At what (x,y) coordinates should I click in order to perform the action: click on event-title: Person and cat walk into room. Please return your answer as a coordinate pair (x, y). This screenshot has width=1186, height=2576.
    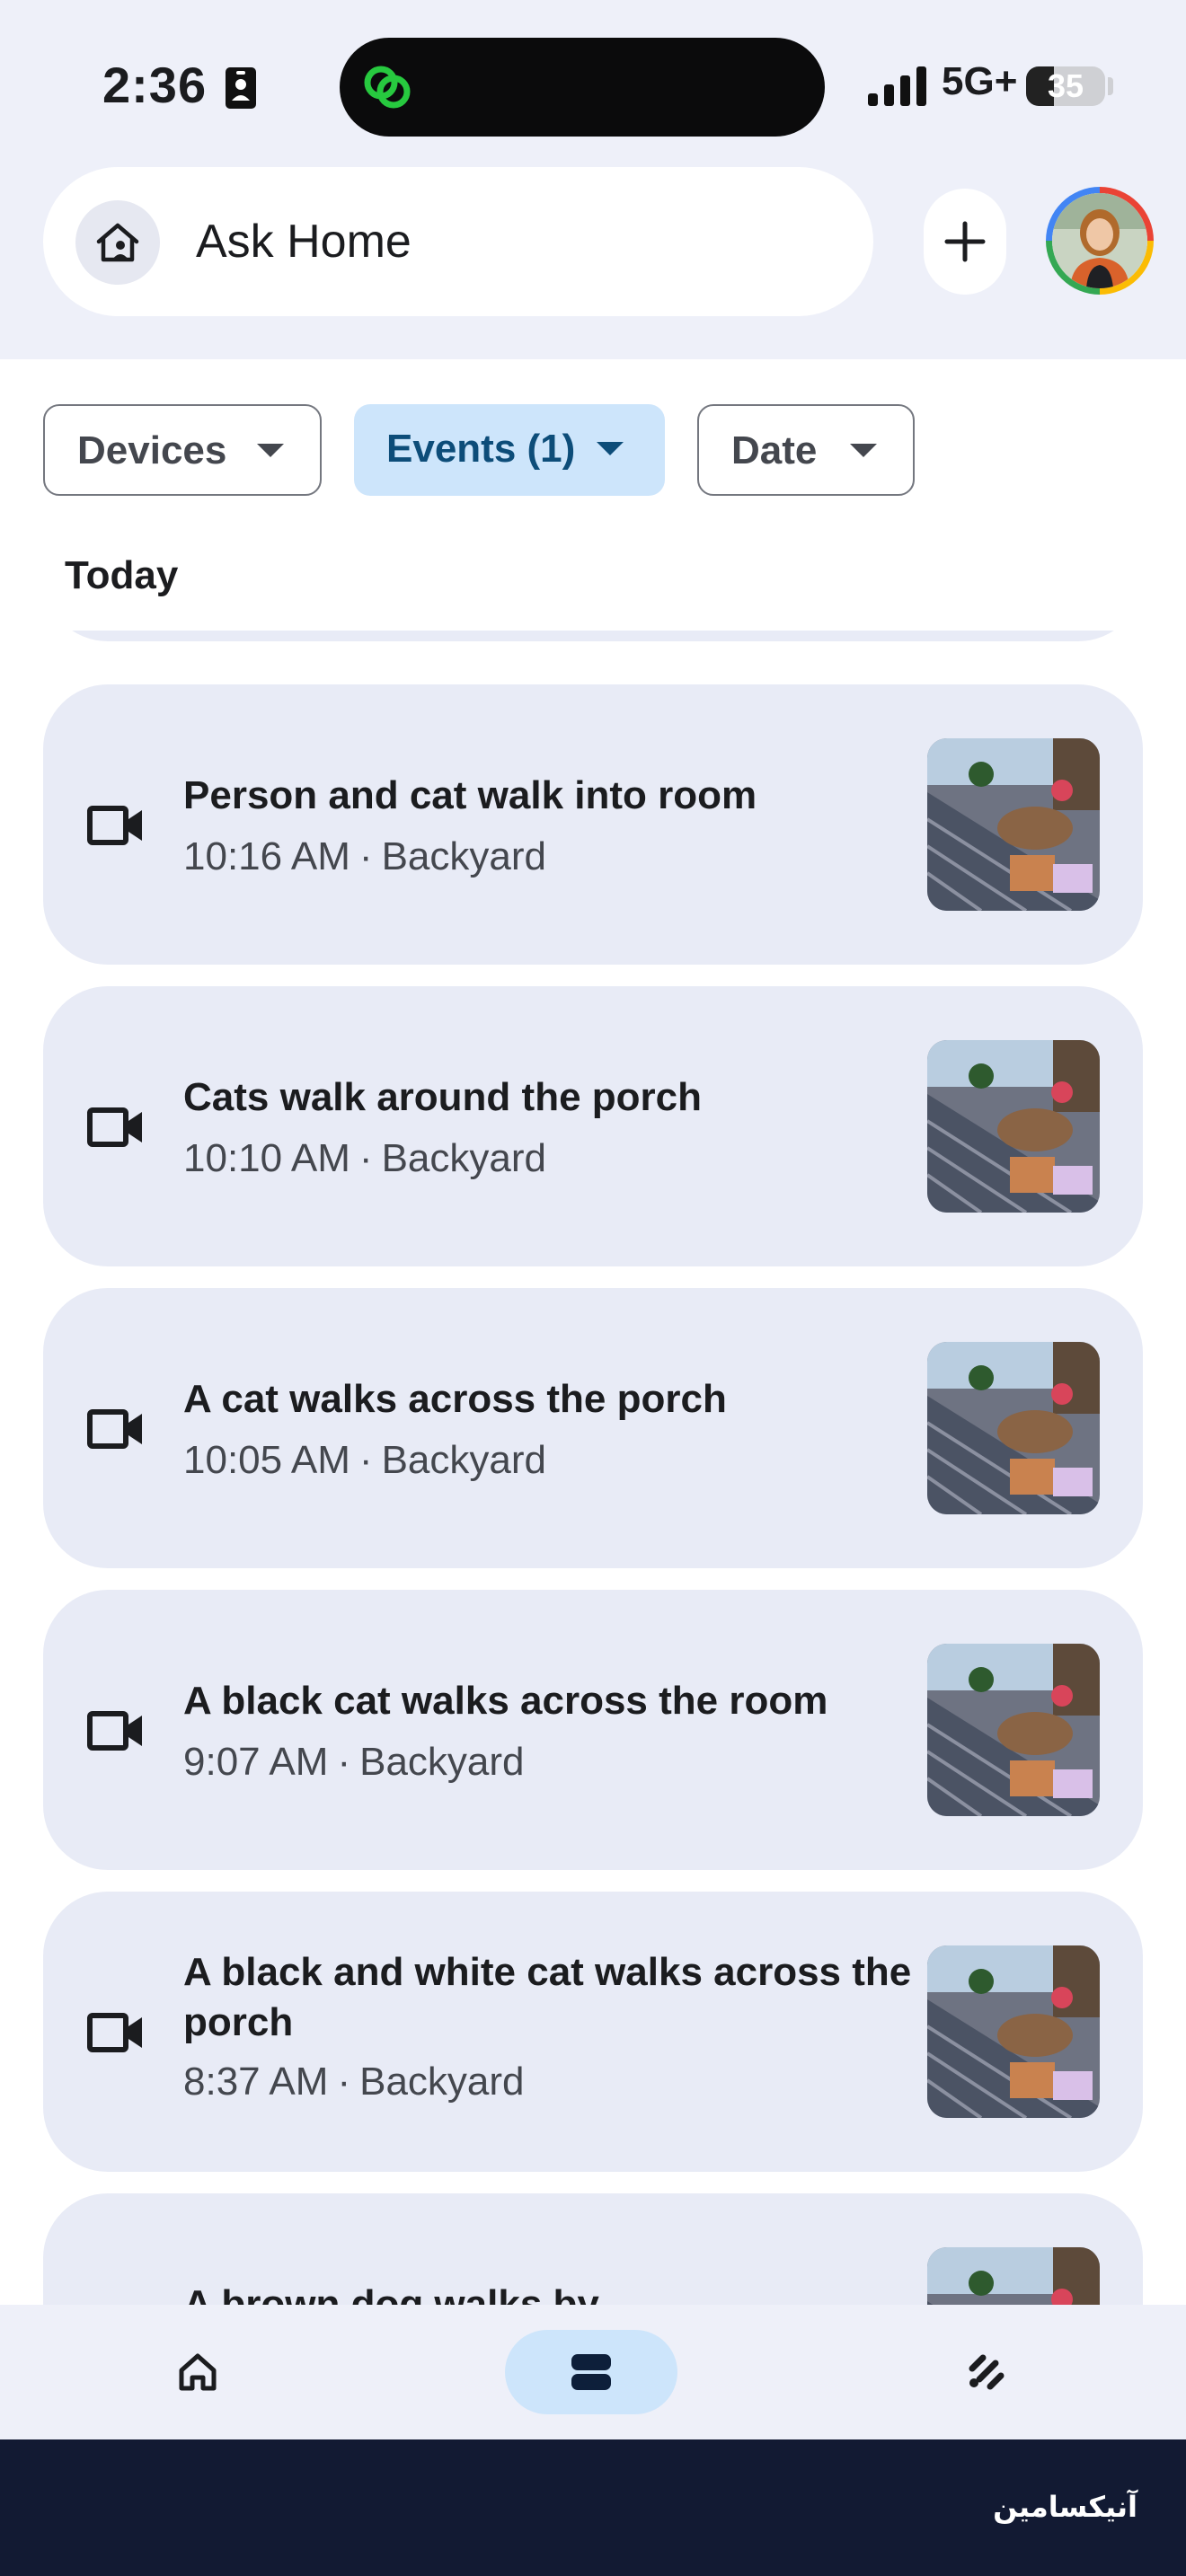
    Looking at the image, I should click on (470, 795).